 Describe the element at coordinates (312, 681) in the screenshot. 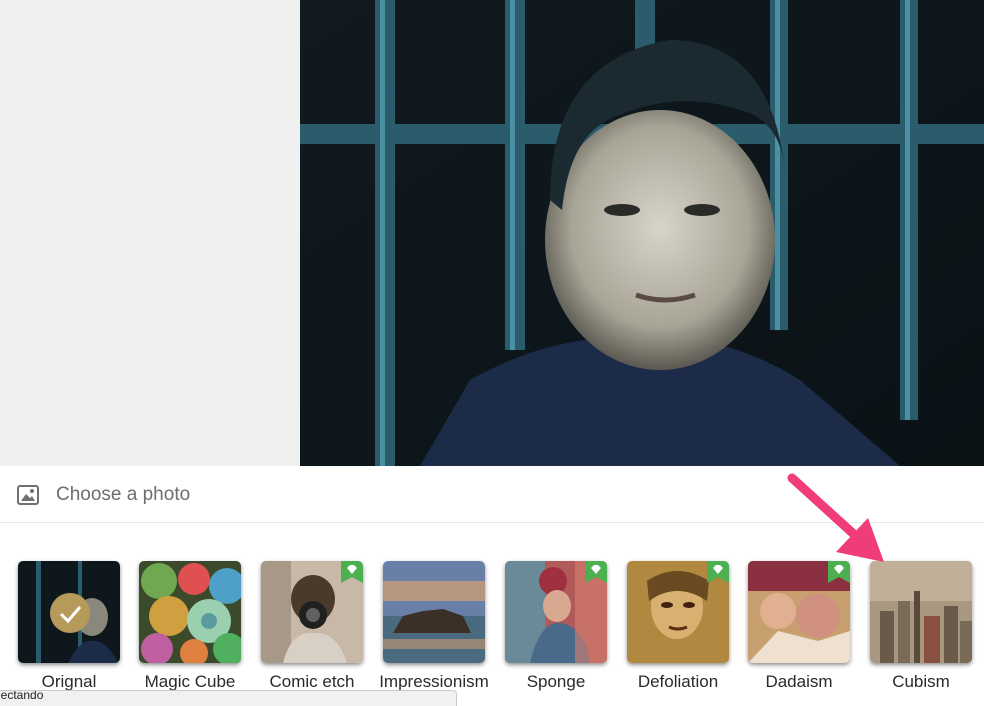

I see `filter-label: Comic etch` at that location.